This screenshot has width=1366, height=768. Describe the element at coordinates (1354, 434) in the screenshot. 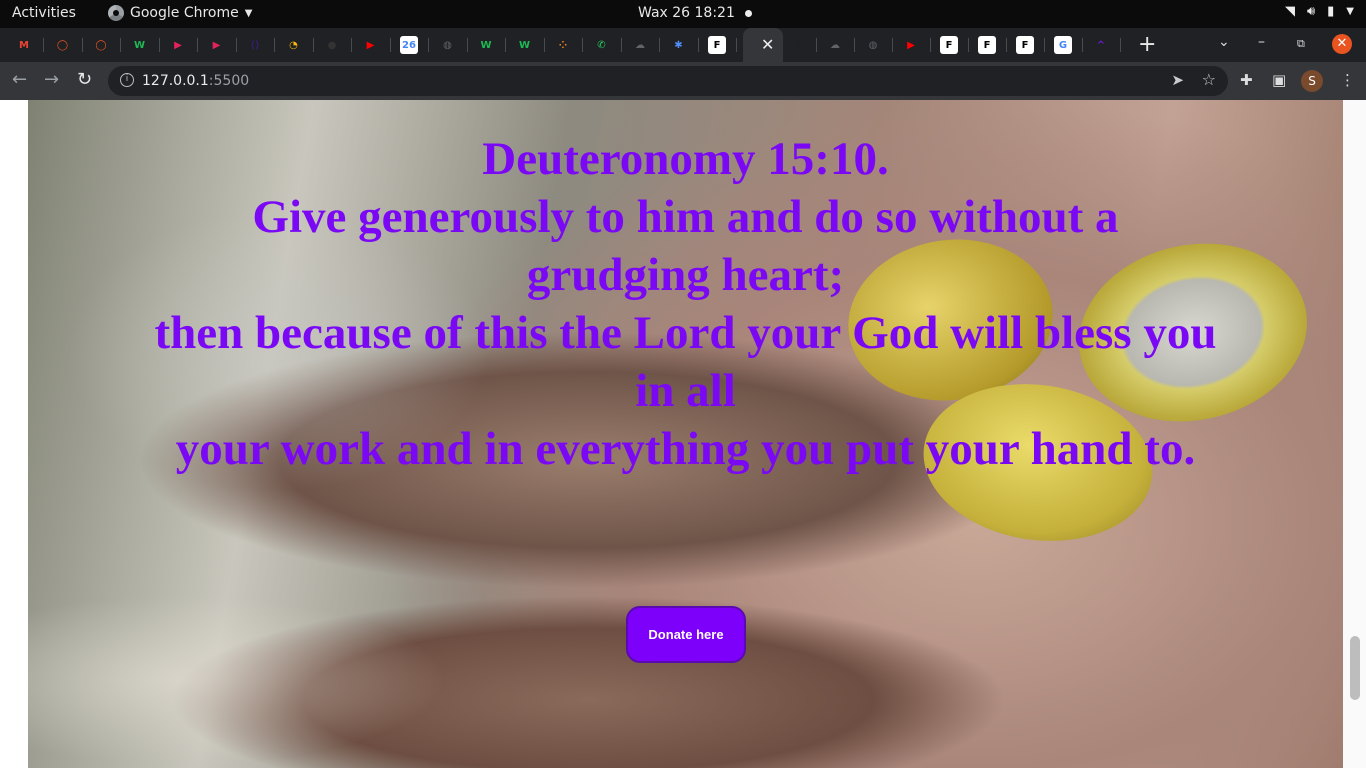

I see `page-scrollbar` at that location.